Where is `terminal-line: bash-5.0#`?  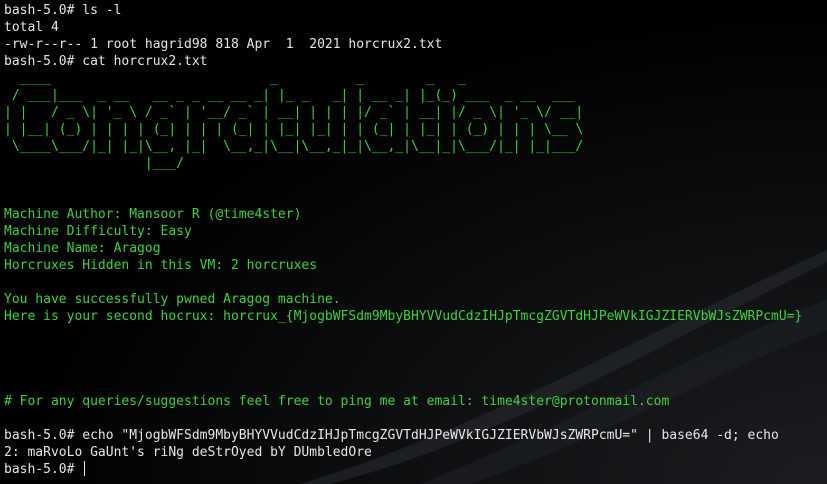
terminal-line: bash-5.0# is located at coordinates (403, 469).